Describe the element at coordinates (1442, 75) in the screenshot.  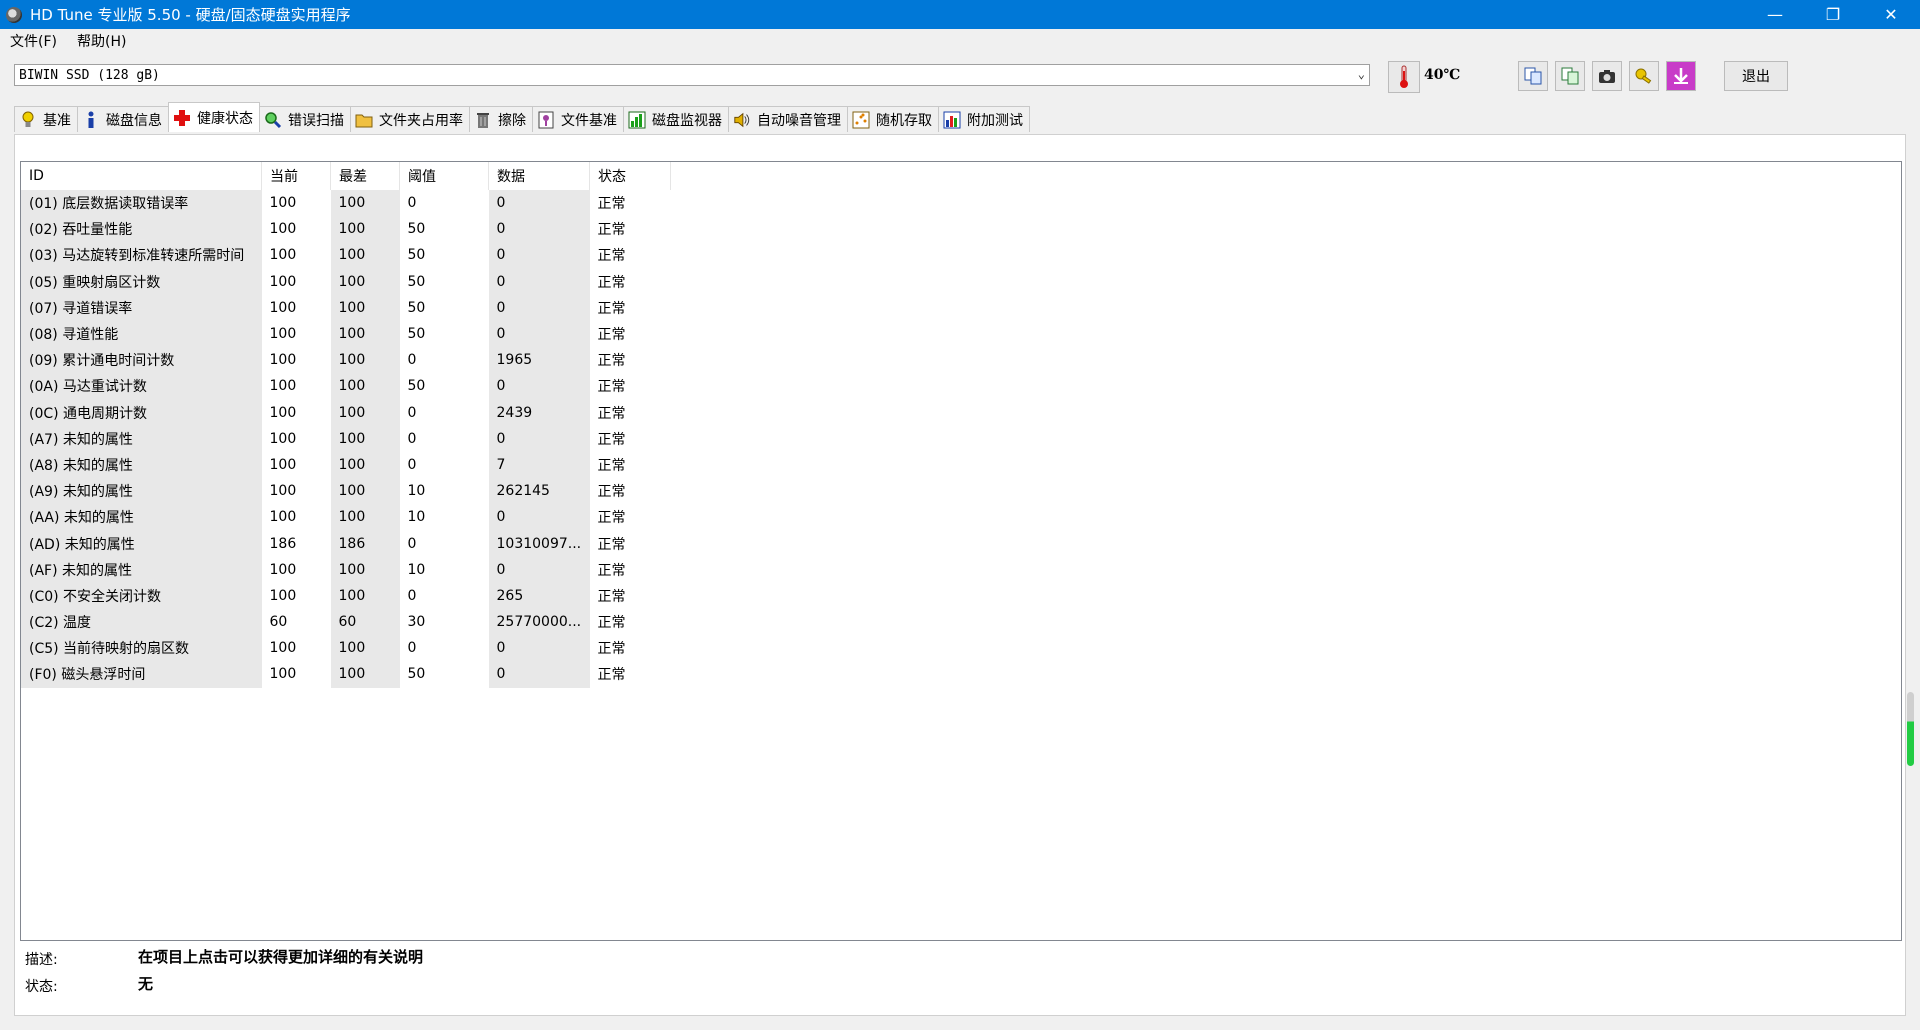
I see `temperature-value: 40℃` at that location.